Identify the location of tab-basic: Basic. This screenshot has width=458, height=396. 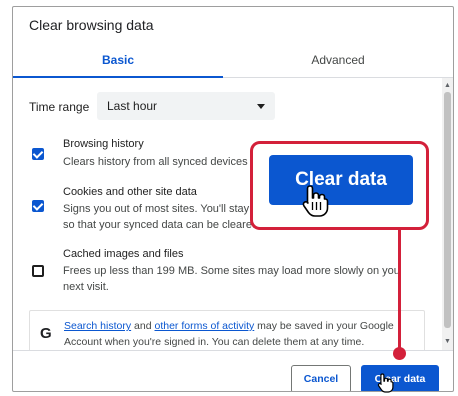
(118, 62).